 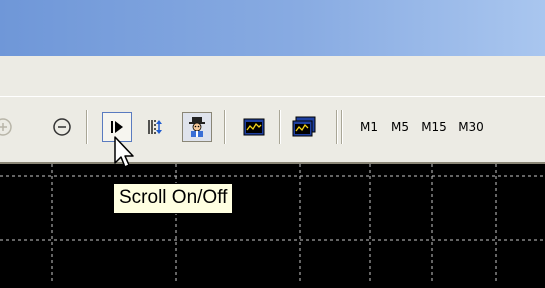 I want to click on zoom-out-icon, so click(x=62, y=127).